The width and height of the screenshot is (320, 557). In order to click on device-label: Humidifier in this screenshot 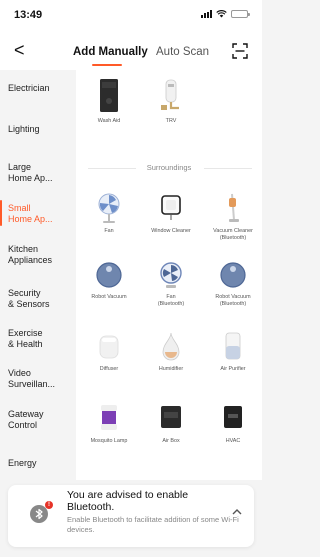, I will do `click(171, 369)`.